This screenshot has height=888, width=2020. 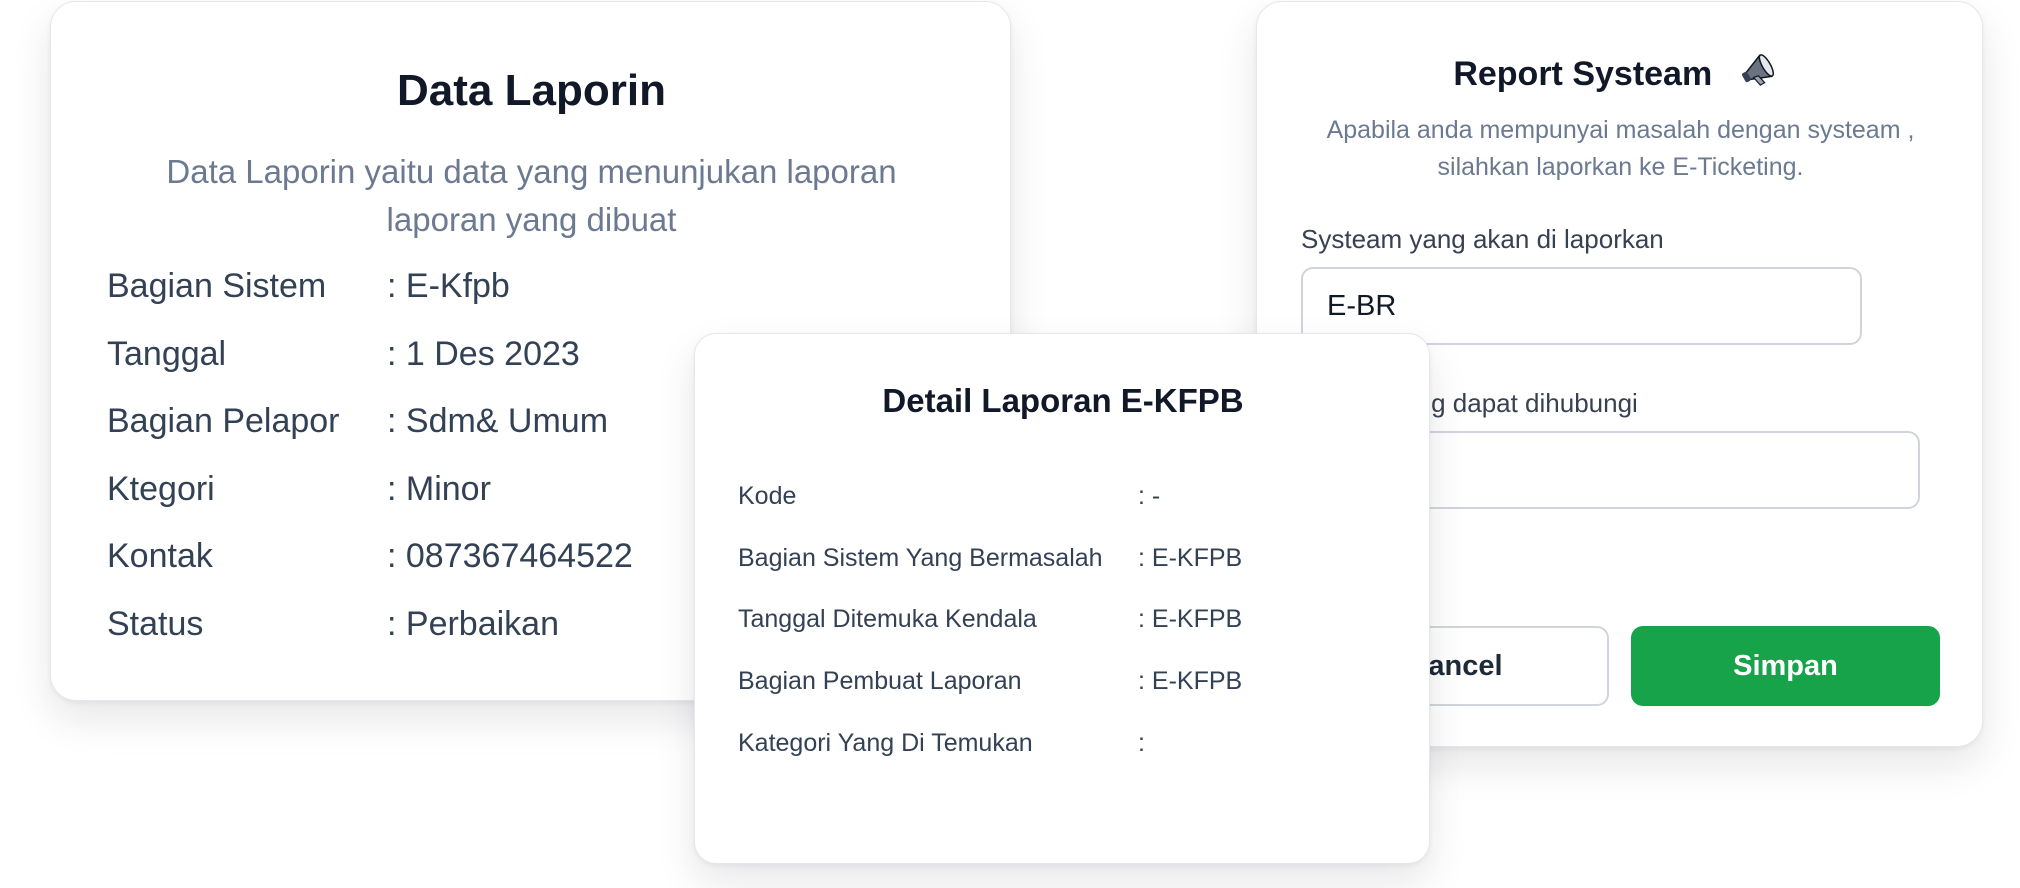 What do you see at coordinates (1063, 400) in the screenshot?
I see `detail-laporan-title: Detail Laporan E-KFPB` at bounding box center [1063, 400].